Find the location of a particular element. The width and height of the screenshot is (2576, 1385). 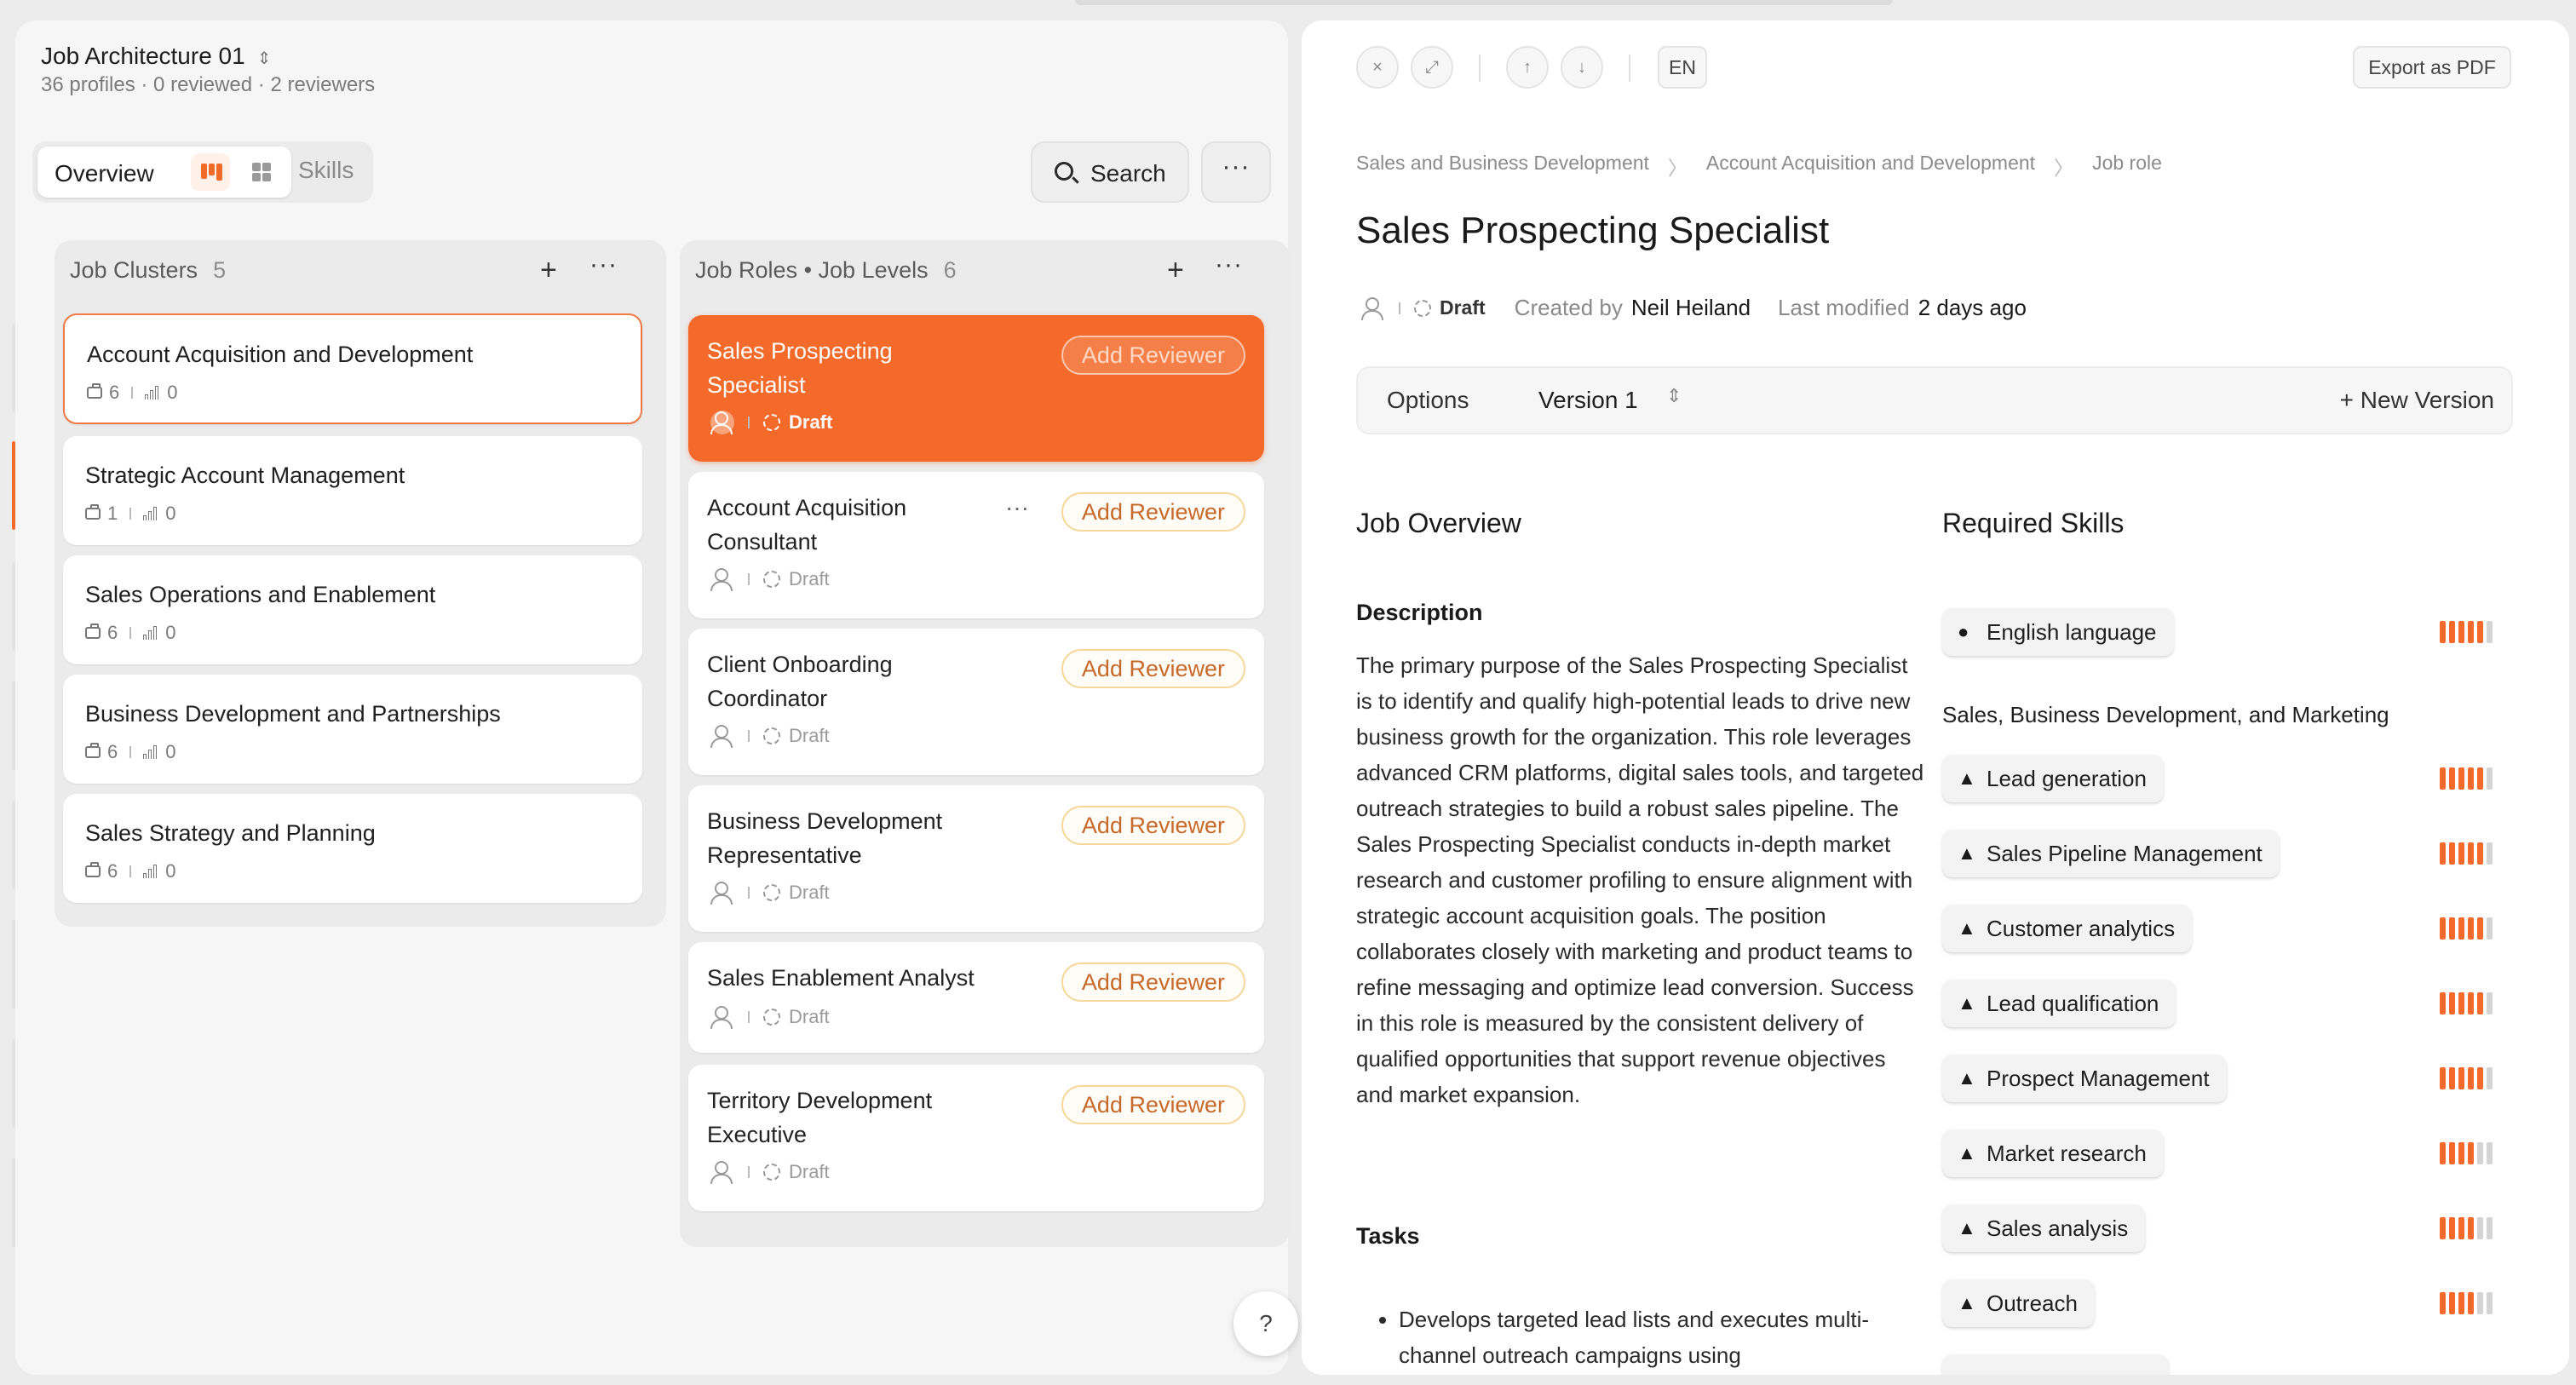

project-subtitle: 36 profiles · 0 reviewed · 2 reviewers is located at coordinates (208, 84).